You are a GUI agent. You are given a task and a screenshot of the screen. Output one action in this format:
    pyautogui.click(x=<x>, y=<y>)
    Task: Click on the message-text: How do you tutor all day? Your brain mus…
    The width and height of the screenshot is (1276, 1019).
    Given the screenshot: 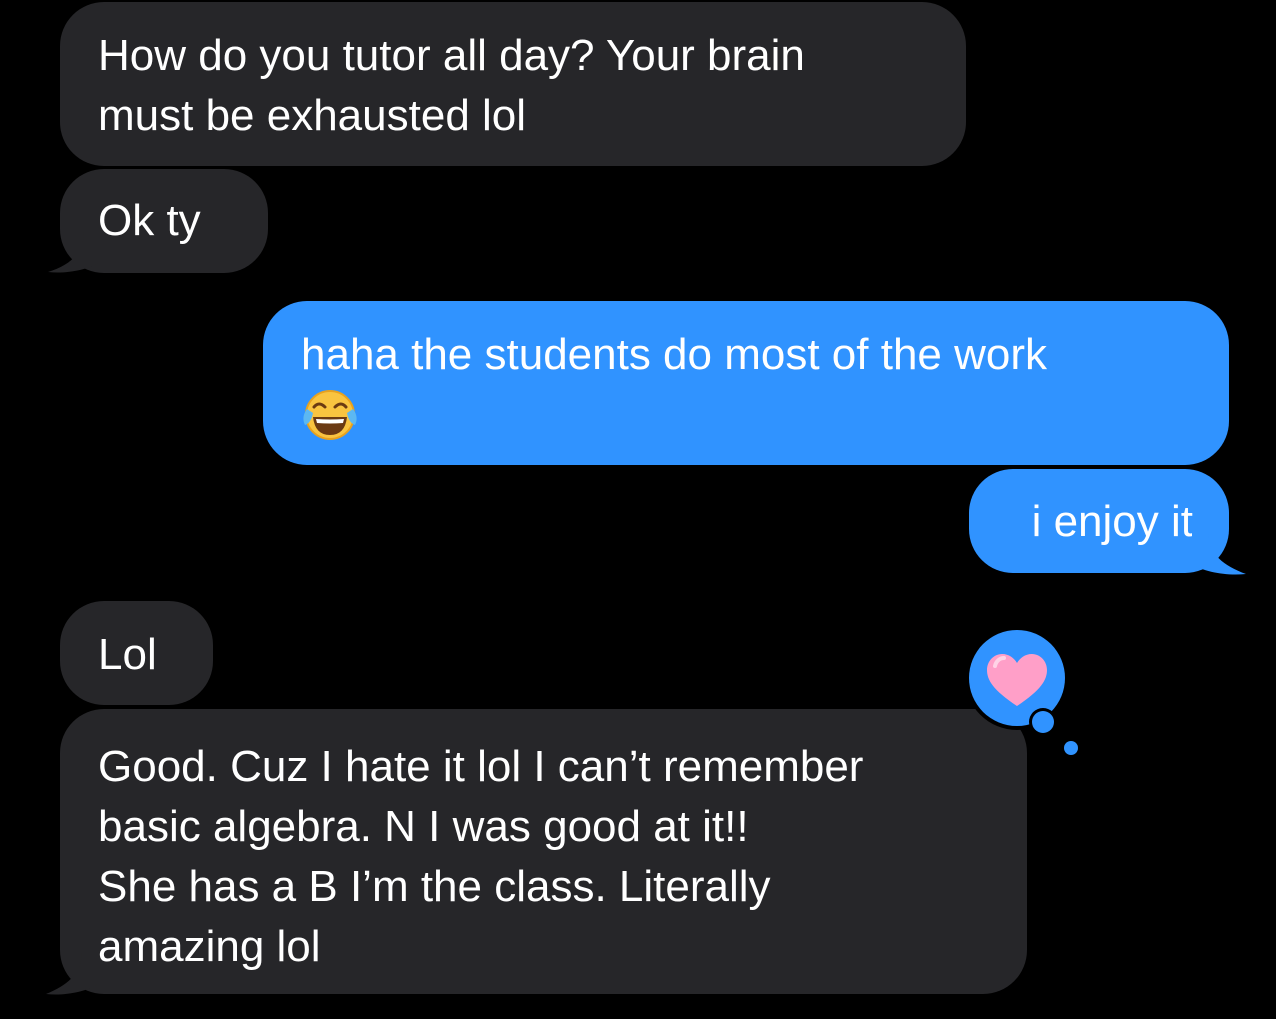 What is the action you would take?
    pyautogui.click(x=451, y=85)
    